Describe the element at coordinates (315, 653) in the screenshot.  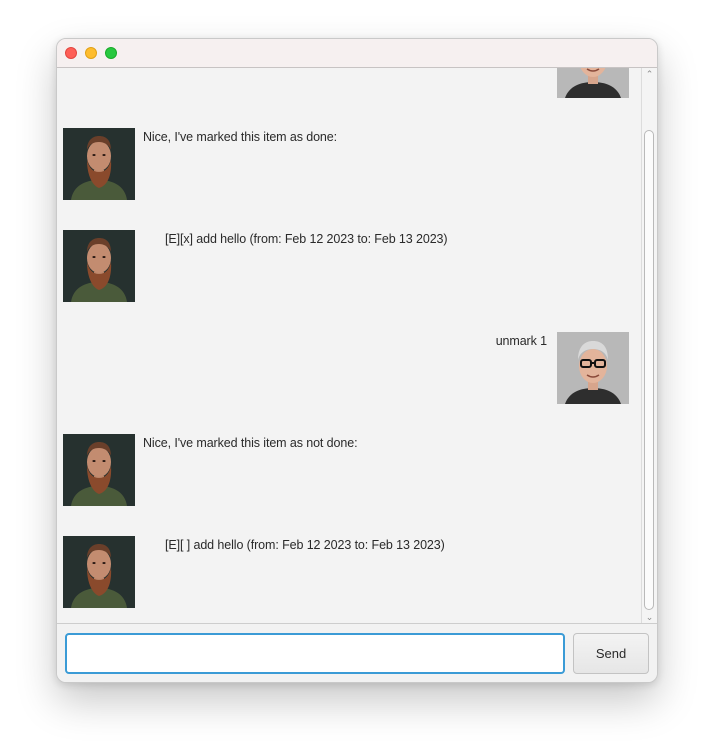
I see `message-input` at that location.